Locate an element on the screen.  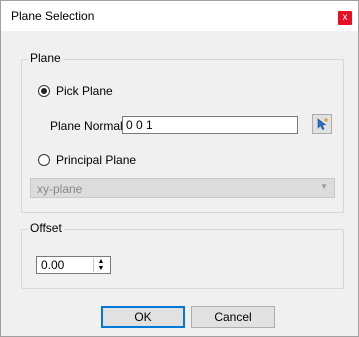
plane-normal-label: Plane Normal is located at coordinates (86, 126).